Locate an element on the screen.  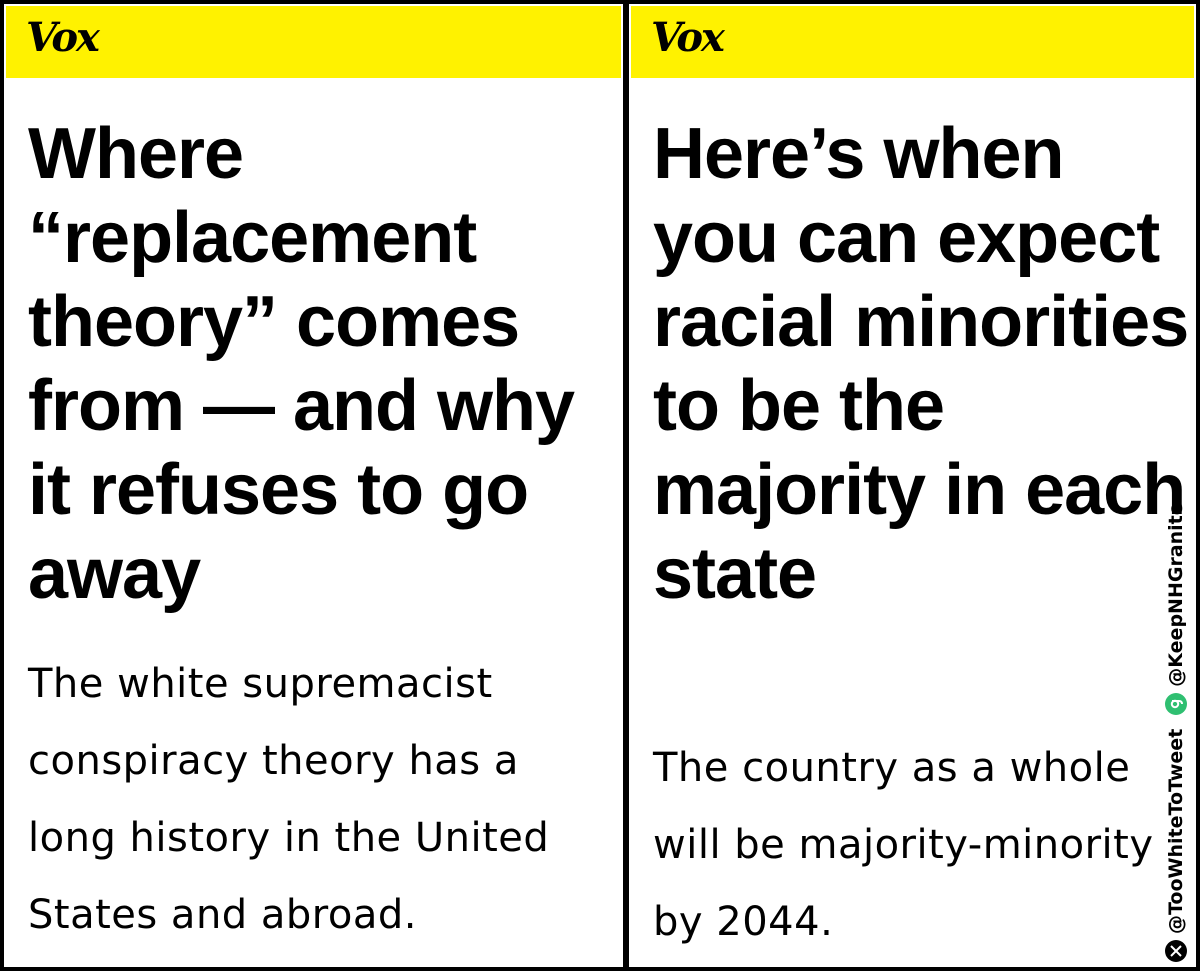
gab-handle: @KeepNHGranite is located at coordinates (1176, 594).